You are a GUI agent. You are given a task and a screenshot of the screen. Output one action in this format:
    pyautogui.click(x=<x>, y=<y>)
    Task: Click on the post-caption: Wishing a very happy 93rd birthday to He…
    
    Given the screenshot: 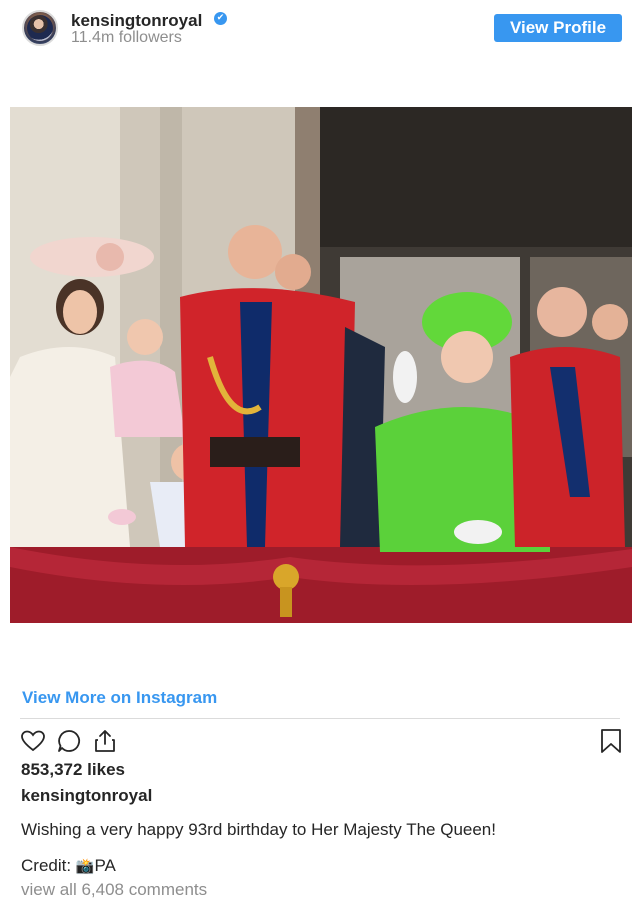 What is the action you would take?
    pyautogui.click(x=258, y=829)
    